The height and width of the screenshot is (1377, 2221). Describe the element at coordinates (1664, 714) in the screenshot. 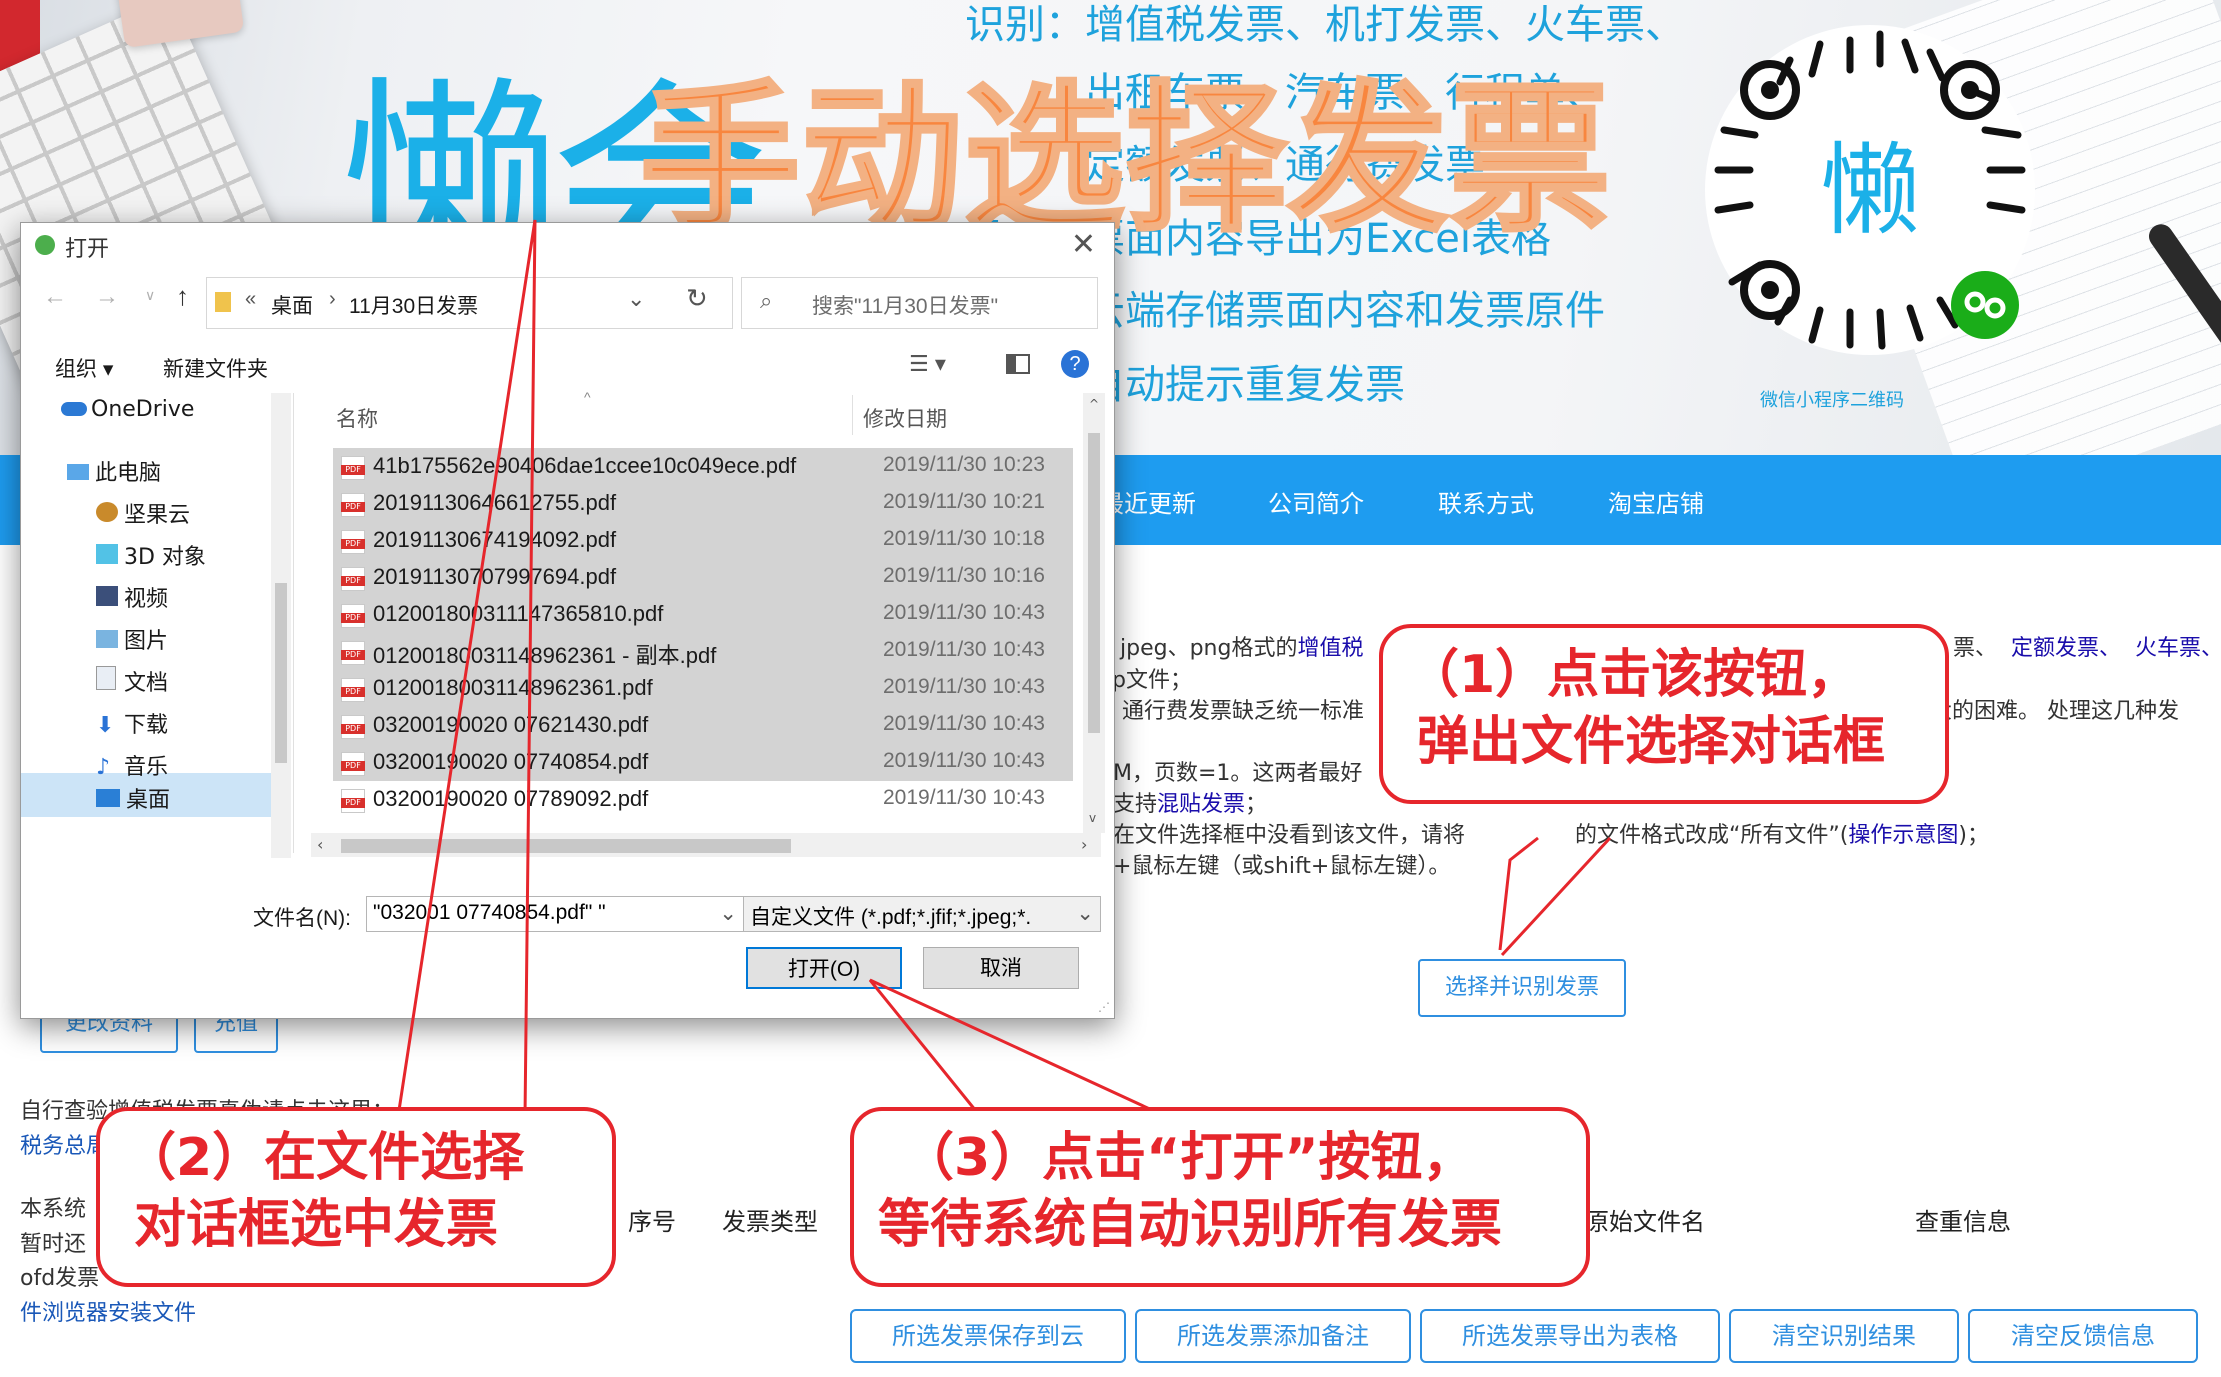

I see `callout-step1: （1）点击该按钮， 弹出文件选择对话框` at that location.